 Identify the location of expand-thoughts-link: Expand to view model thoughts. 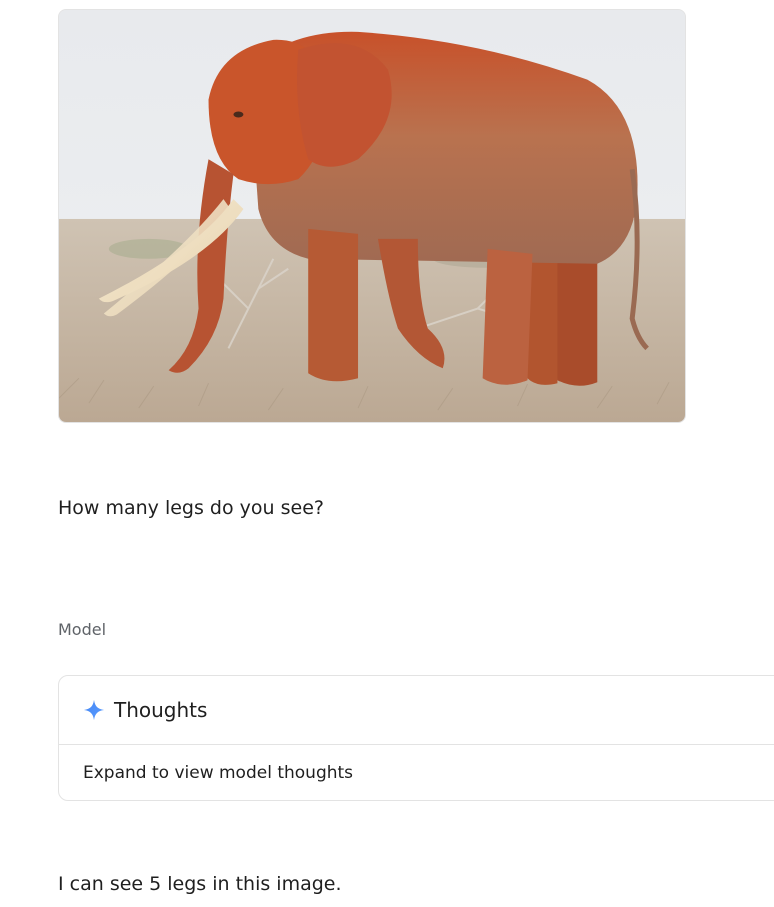
(416, 772).